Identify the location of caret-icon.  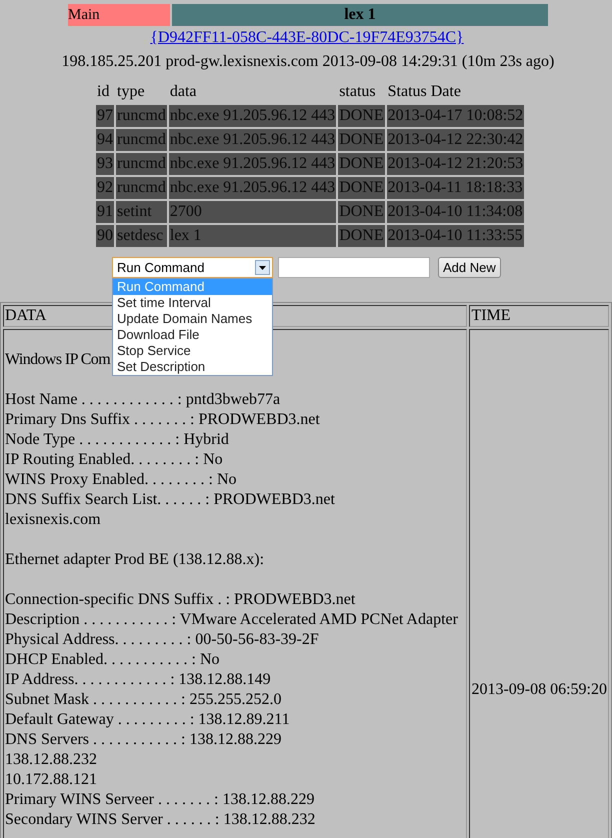
(262, 267).